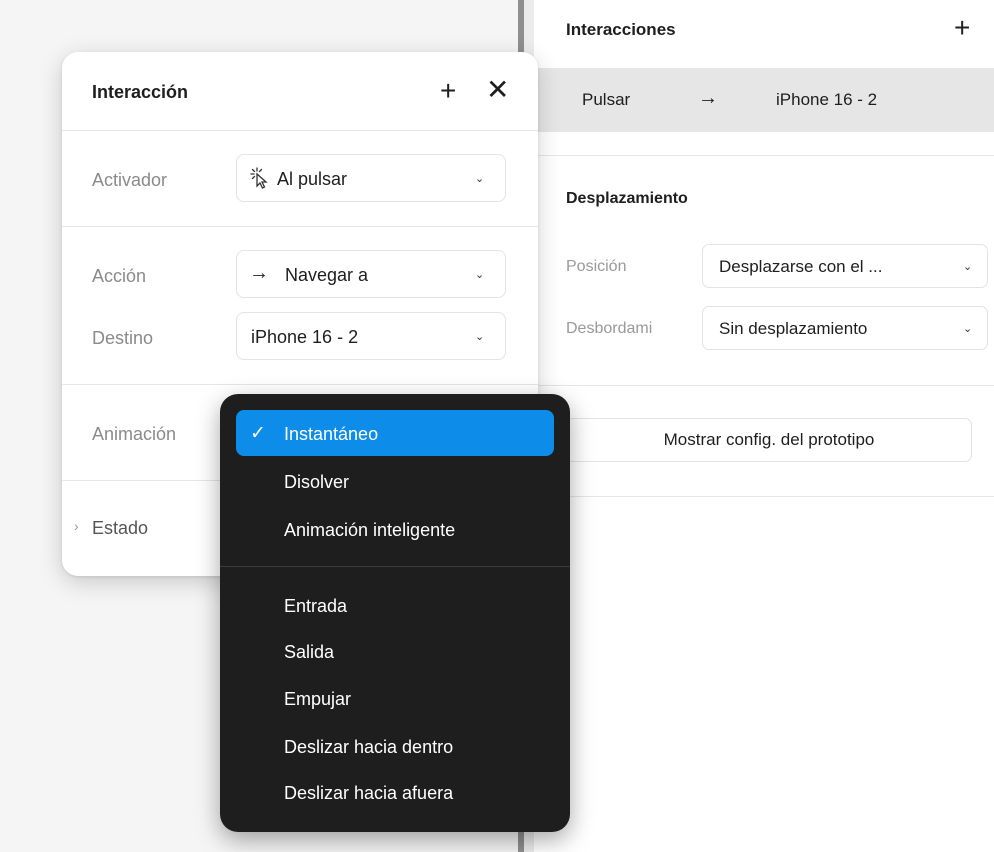  I want to click on menu-item-deslizar-hacia-afuera: Deslizar hacia afuera, so click(395, 792).